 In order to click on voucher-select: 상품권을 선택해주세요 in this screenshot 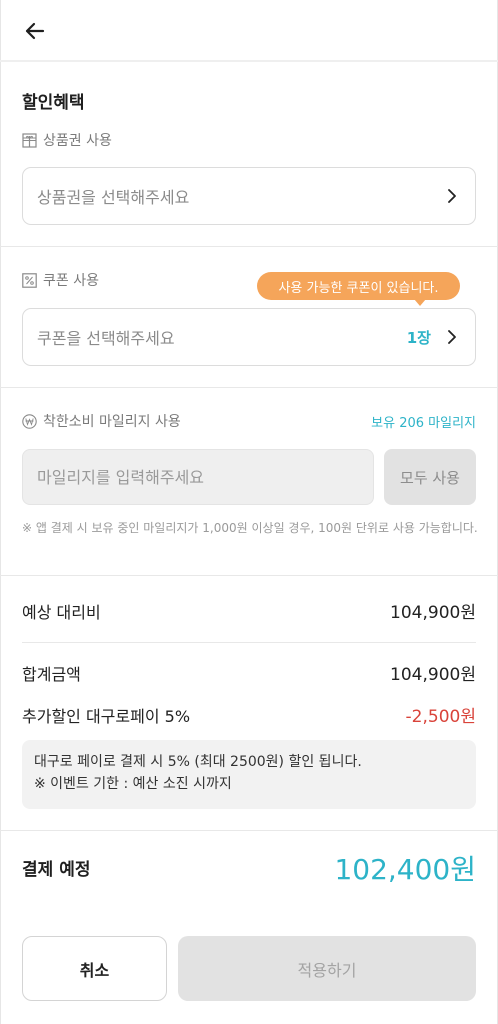, I will do `click(249, 196)`.